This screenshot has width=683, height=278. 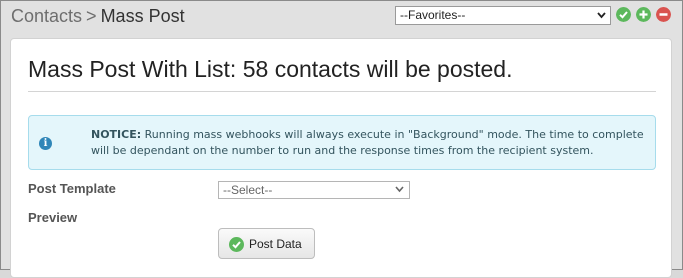 What do you see at coordinates (72, 188) in the screenshot?
I see `post-template-label: Post Template` at bounding box center [72, 188].